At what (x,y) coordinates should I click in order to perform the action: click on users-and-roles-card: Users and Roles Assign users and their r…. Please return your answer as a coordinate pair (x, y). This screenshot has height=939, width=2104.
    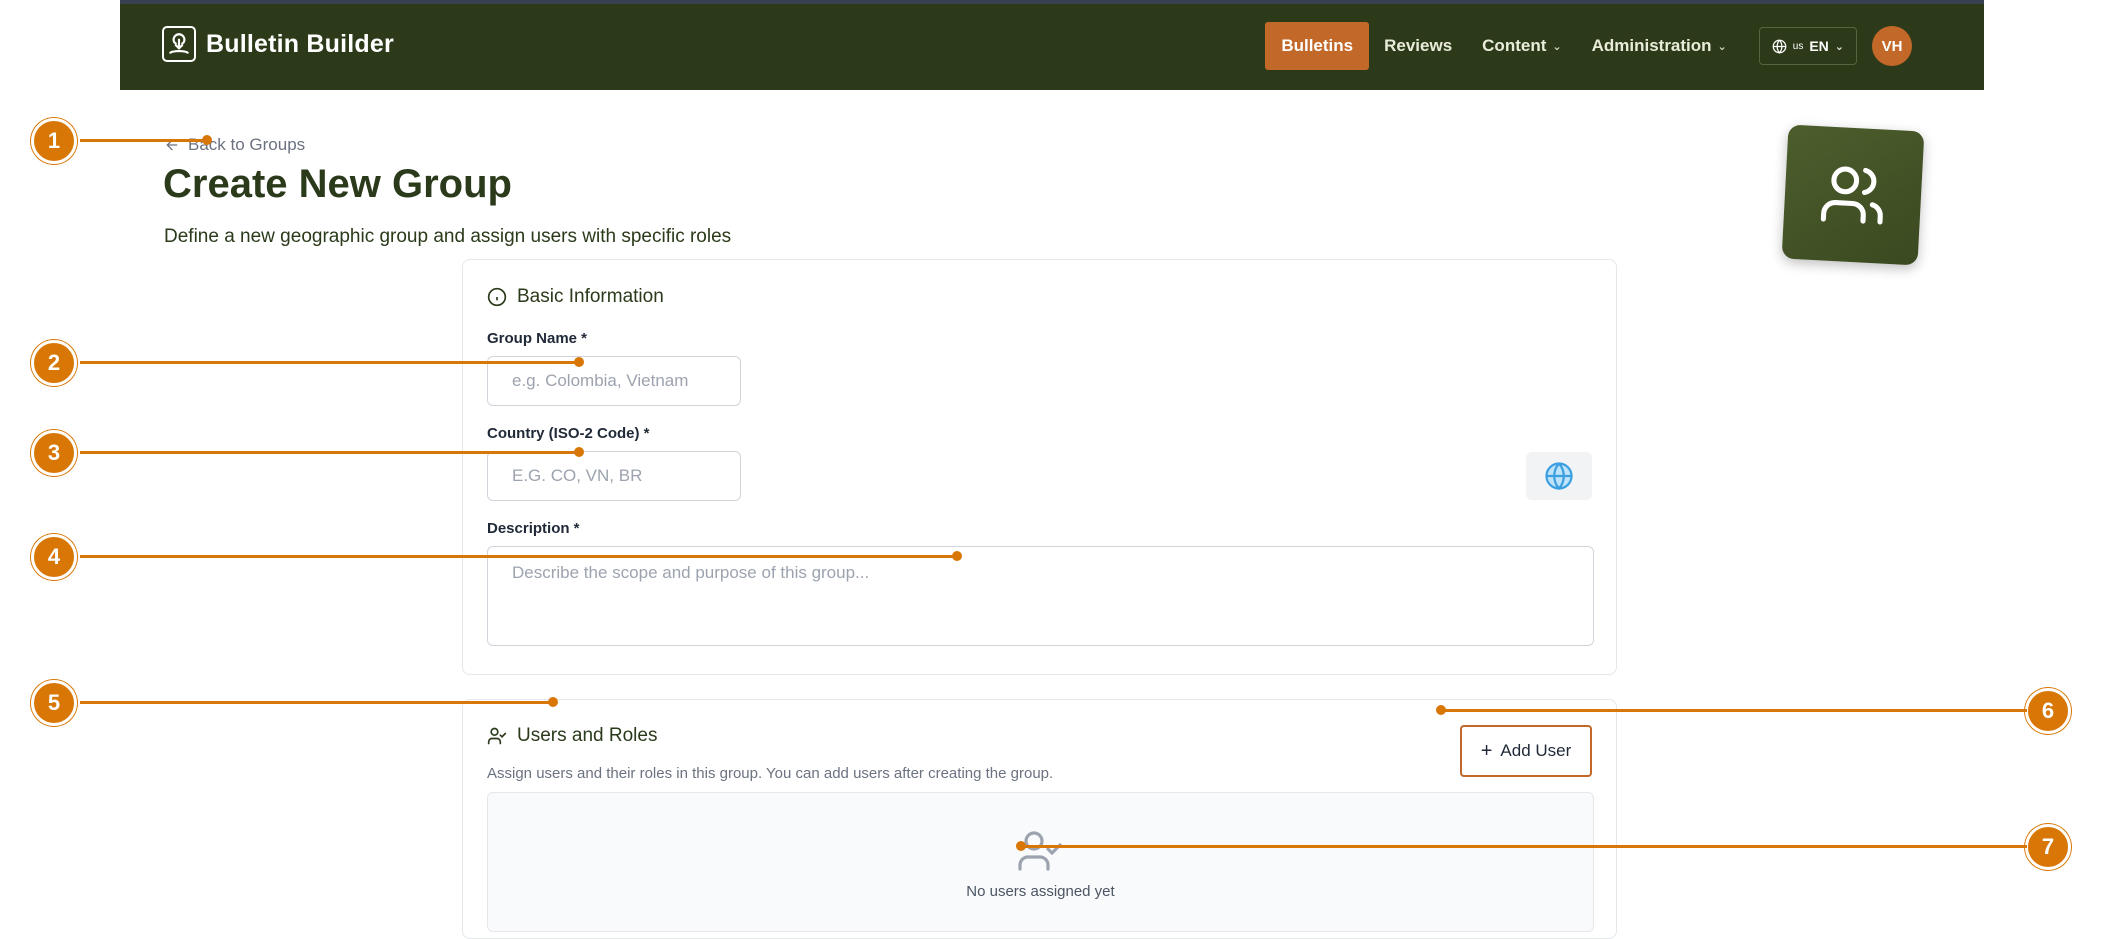
    Looking at the image, I should click on (1039, 819).